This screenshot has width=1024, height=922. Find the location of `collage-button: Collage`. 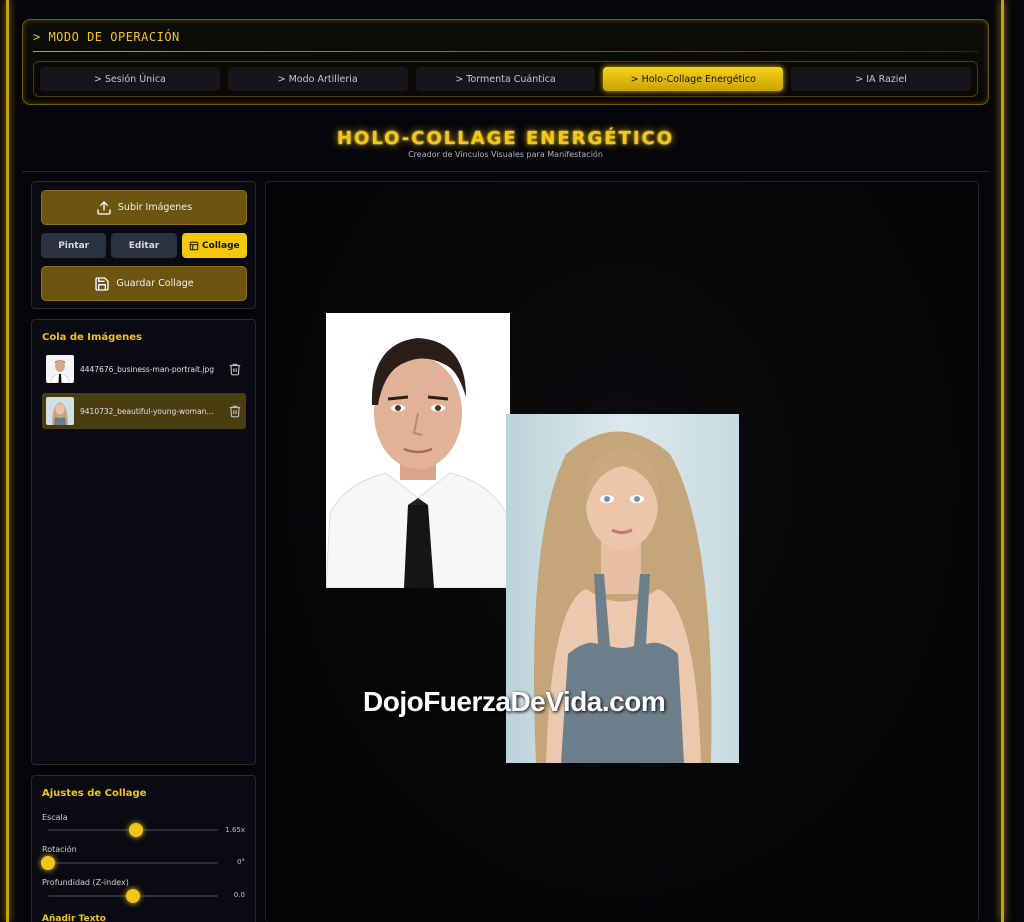

collage-button: Collage is located at coordinates (214, 245).